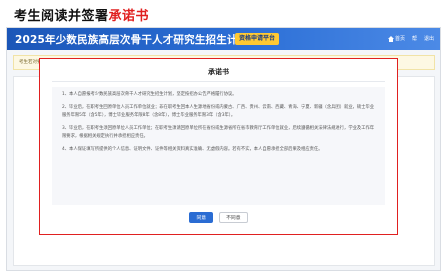  I want to click on agree-button: 同意, so click(201, 217).